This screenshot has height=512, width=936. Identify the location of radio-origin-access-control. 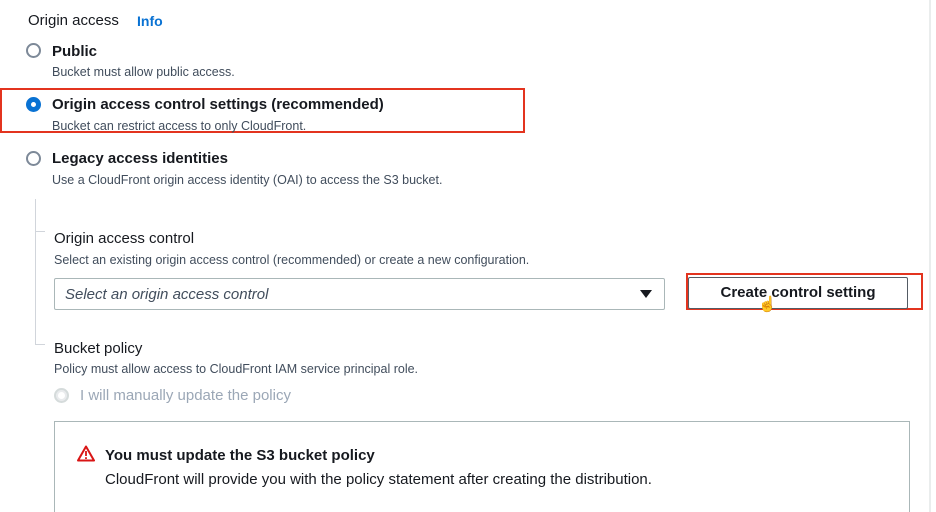
(33, 104).